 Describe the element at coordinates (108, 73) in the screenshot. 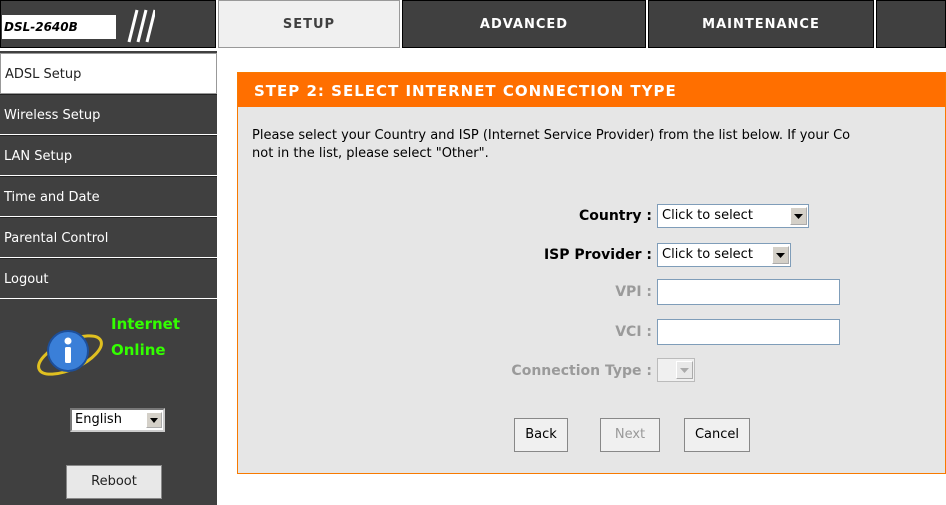

I see `sidebar-item-adsl-setup: ADSL Setup` at that location.